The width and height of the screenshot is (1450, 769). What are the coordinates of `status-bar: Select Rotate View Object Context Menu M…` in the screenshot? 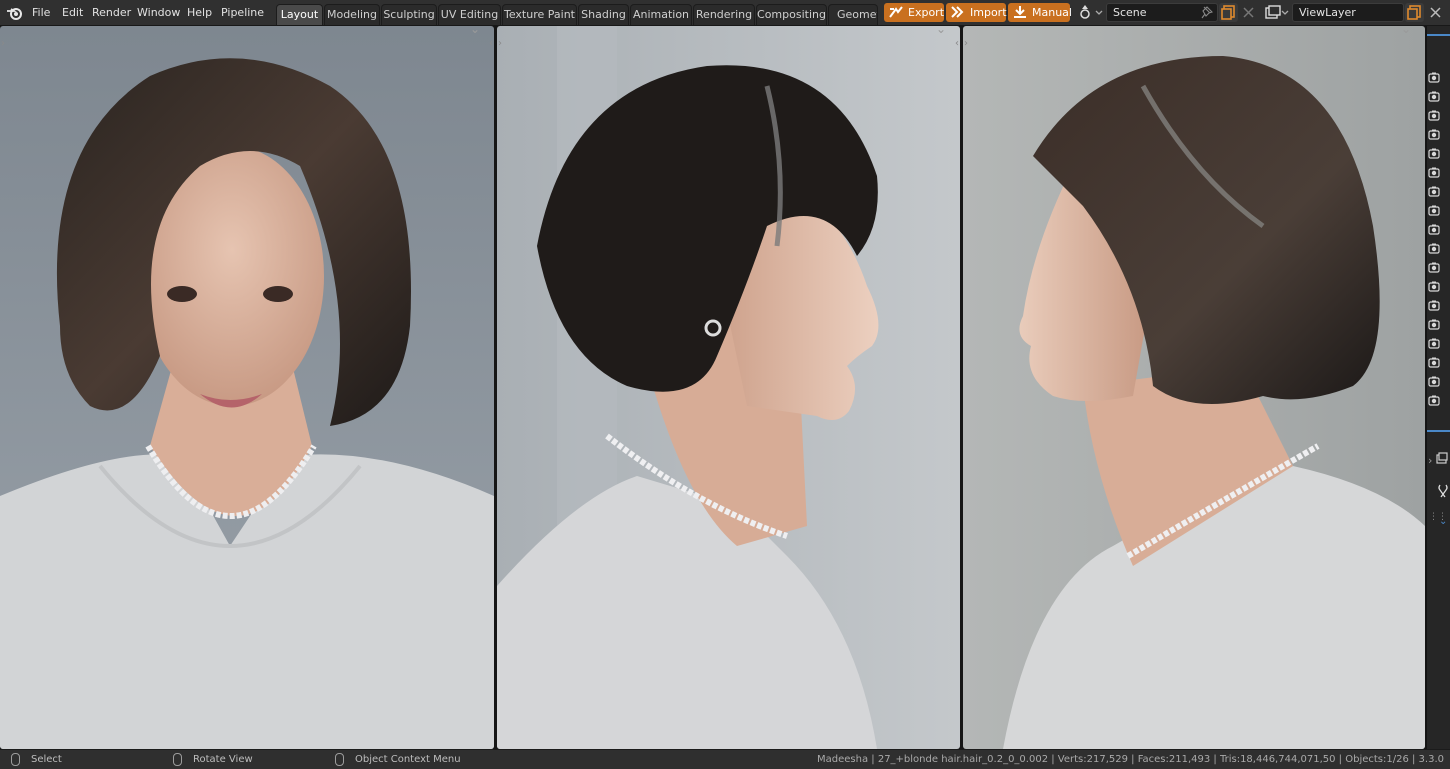 It's located at (725, 759).